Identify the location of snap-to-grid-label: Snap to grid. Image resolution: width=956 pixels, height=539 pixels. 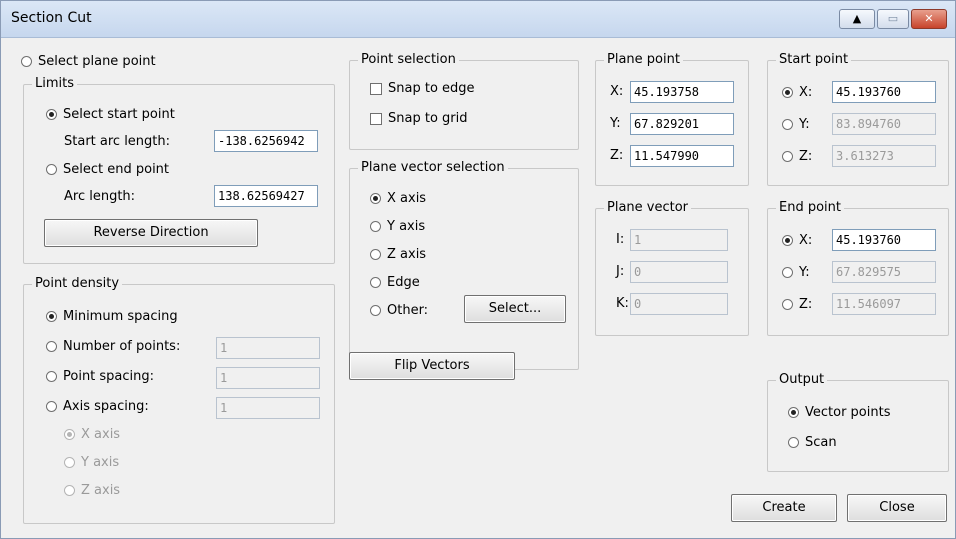
(428, 118).